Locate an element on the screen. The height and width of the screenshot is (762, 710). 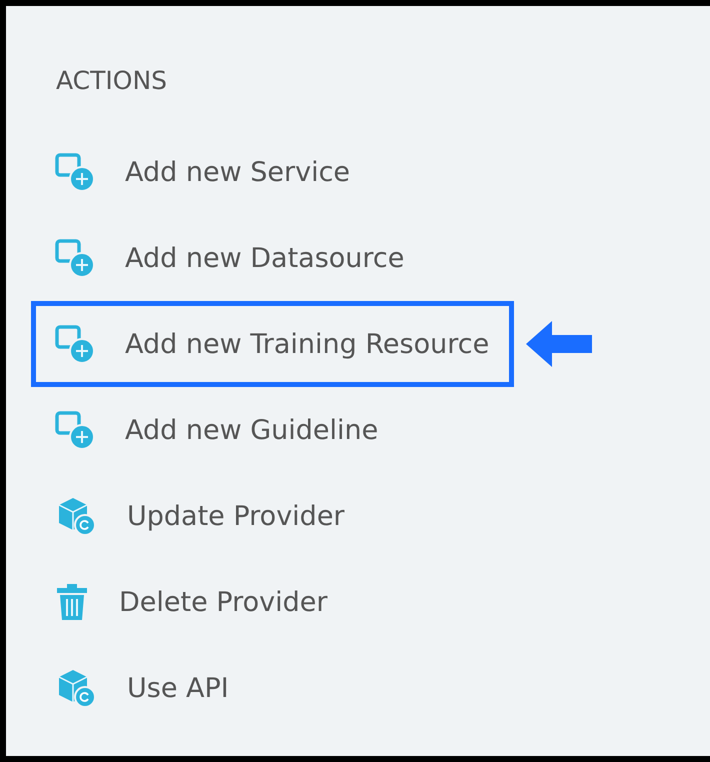
action-item: Add new Service is located at coordinates (203, 172).